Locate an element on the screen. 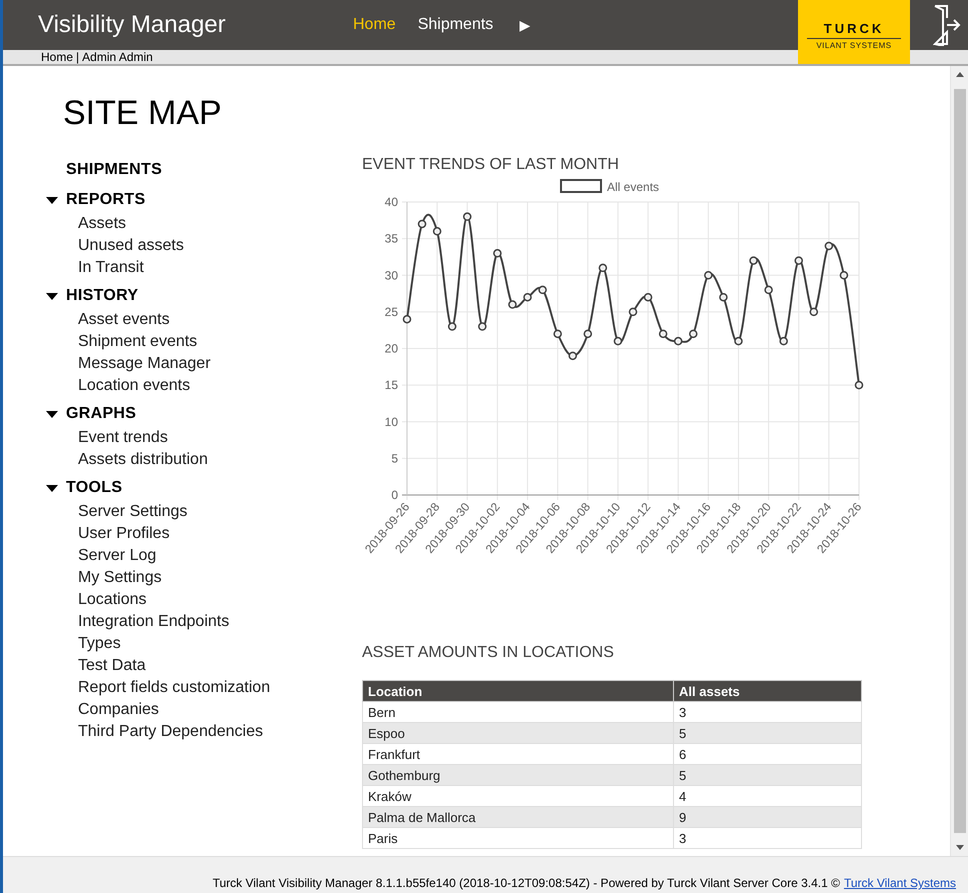 This screenshot has width=968, height=893. sitemap-link: Server Log is located at coordinates (117, 555).